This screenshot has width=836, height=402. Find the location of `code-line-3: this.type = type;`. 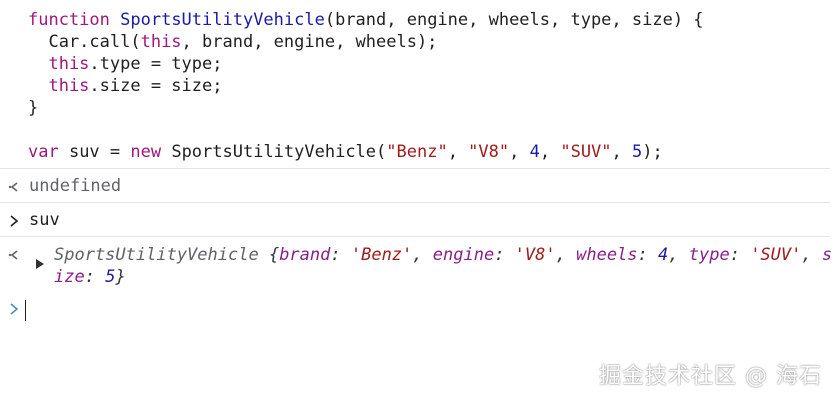

code-line-3: this.type = type; is located at coordinates (366, 64).